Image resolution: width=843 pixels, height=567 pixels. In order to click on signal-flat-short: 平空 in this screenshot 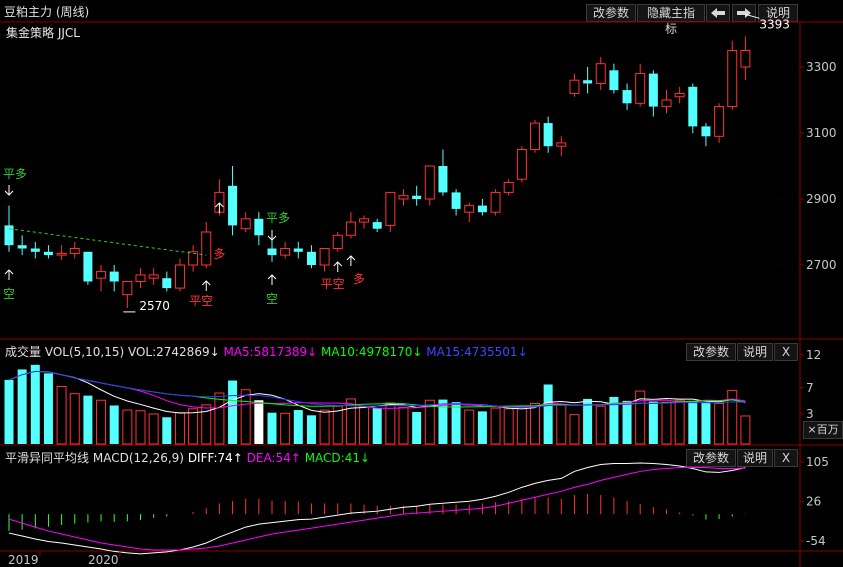, I will do `click(333, 284)`.